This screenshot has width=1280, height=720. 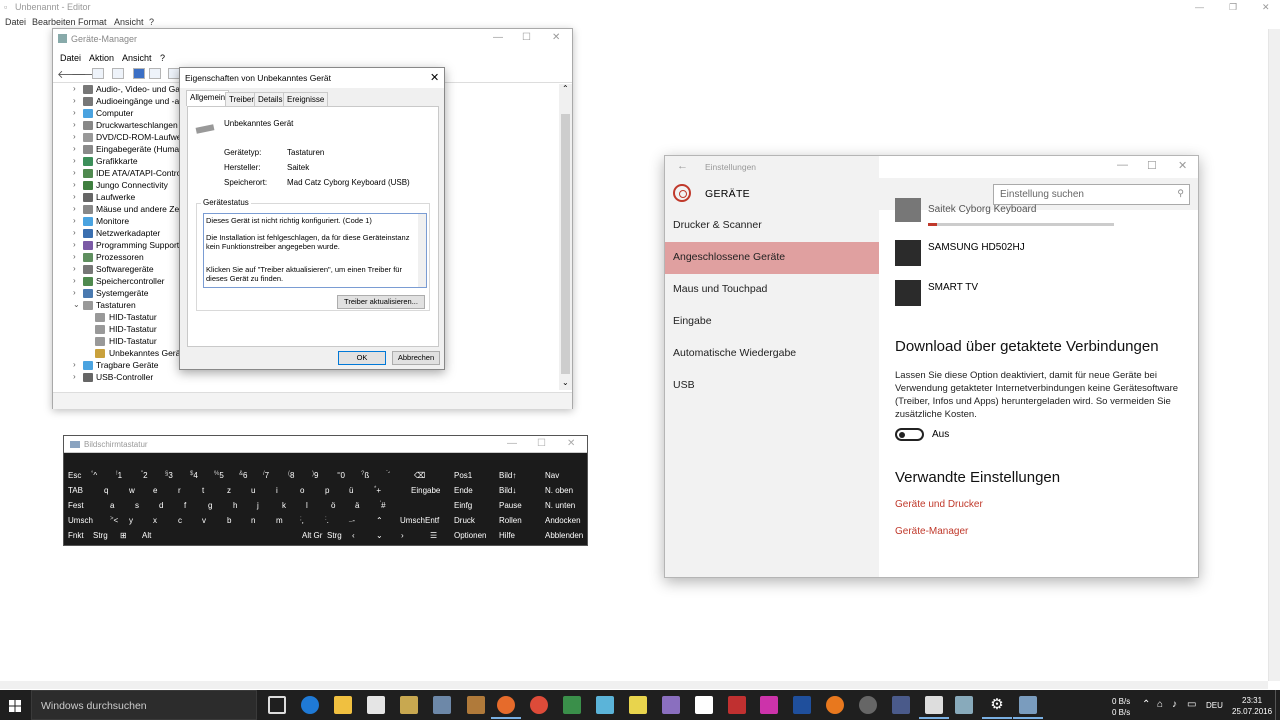 What do you see at coordinates (463, 508) in the screenshot?
I see `key: Einfg` at bounding box center [463, 508].